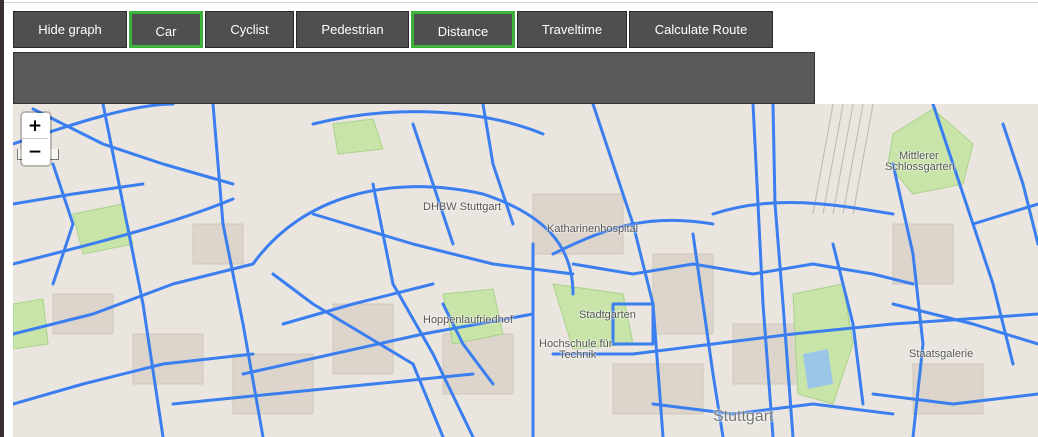 The height and width of the screenshot is (437, 1038). What do you see at coordinates (35, 152) in the screenshot?
I see `zoom-out-button: −` at bounding box center [35, 152].